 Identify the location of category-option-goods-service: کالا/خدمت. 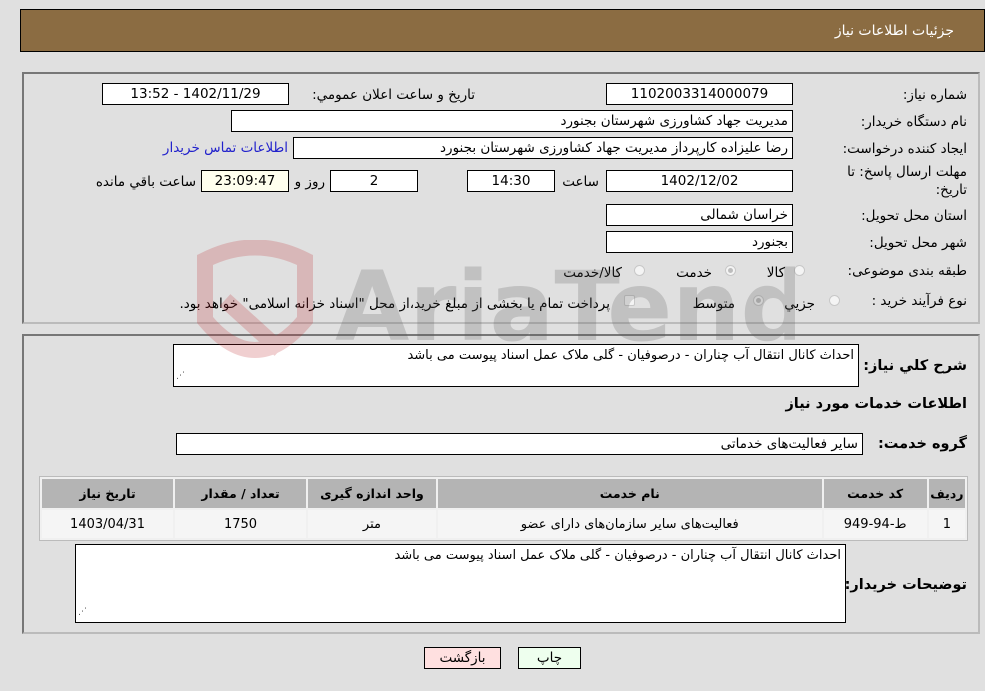
(592, 273).